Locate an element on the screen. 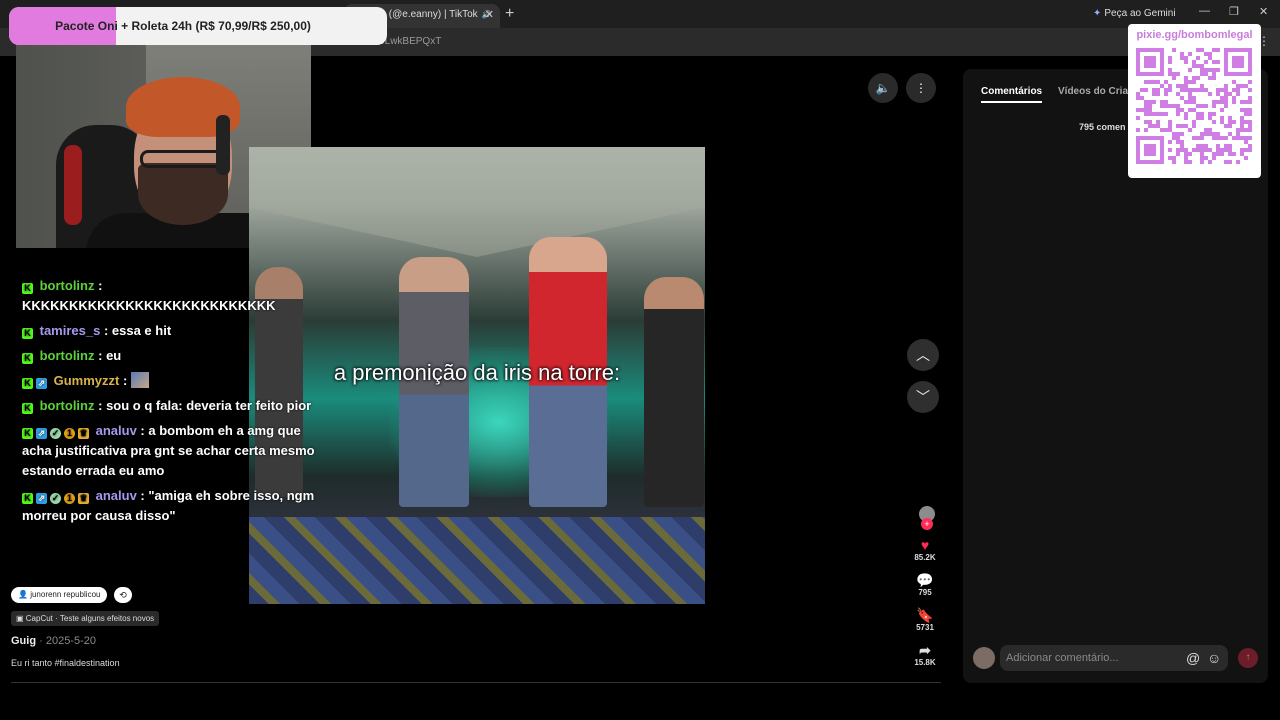 This screenshot has width=1280, height=720. send-comment-button: ↑ is located at coordinates (1248, 658).